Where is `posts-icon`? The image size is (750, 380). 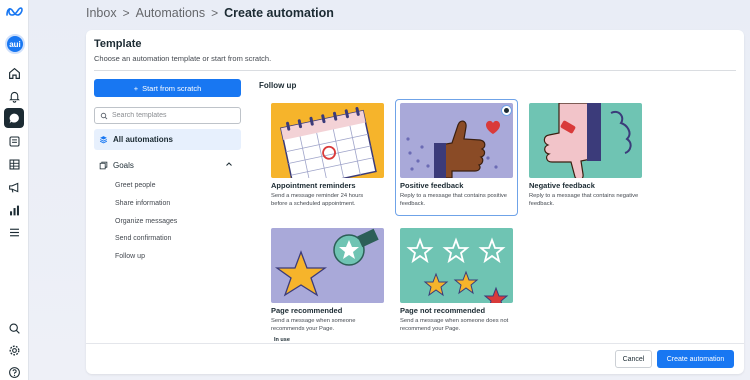
posts-icon is located at coordinates (14, 141).